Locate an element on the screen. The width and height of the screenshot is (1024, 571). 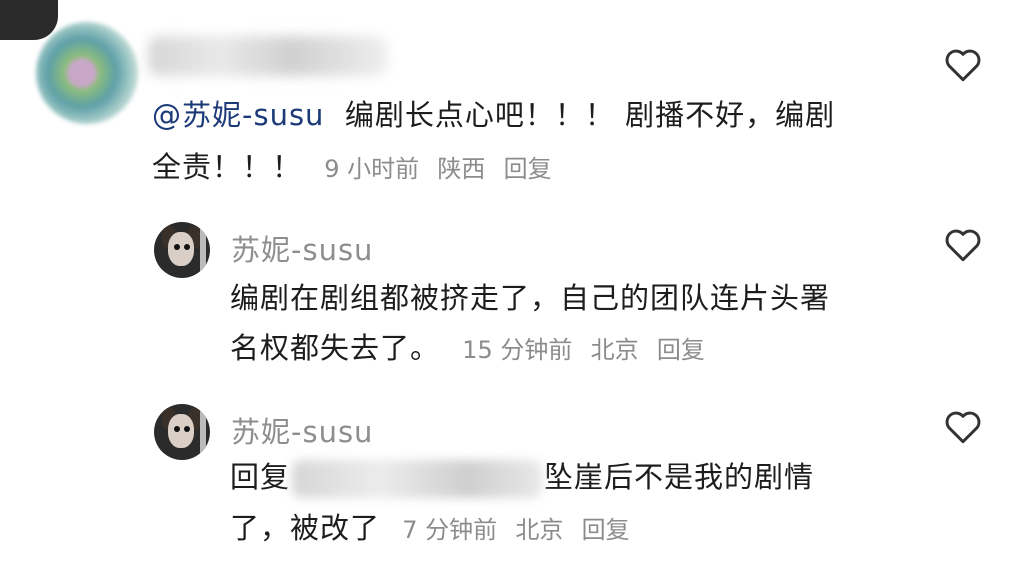
comment-text-line2: 全责！！！ 9 小时前 陕西 回复 is located at coordinates (352, 168).